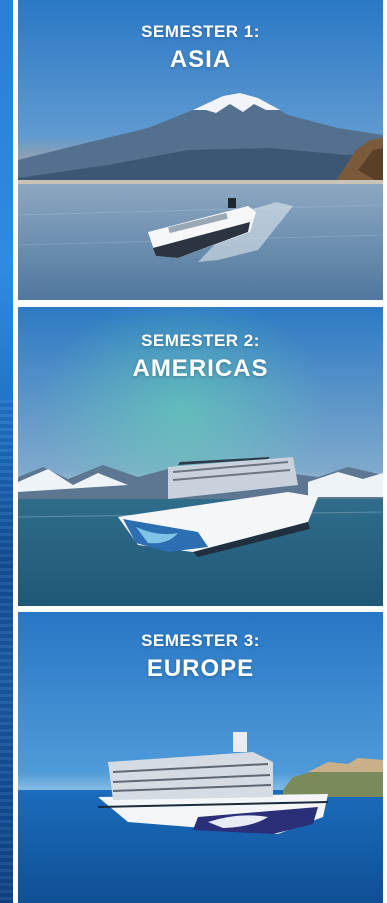 The image size is (387, 903). Describe the element at coordinates (200, 640) in the screenshot. I see `semester-3-label: SEMESTER 3:` at that location.